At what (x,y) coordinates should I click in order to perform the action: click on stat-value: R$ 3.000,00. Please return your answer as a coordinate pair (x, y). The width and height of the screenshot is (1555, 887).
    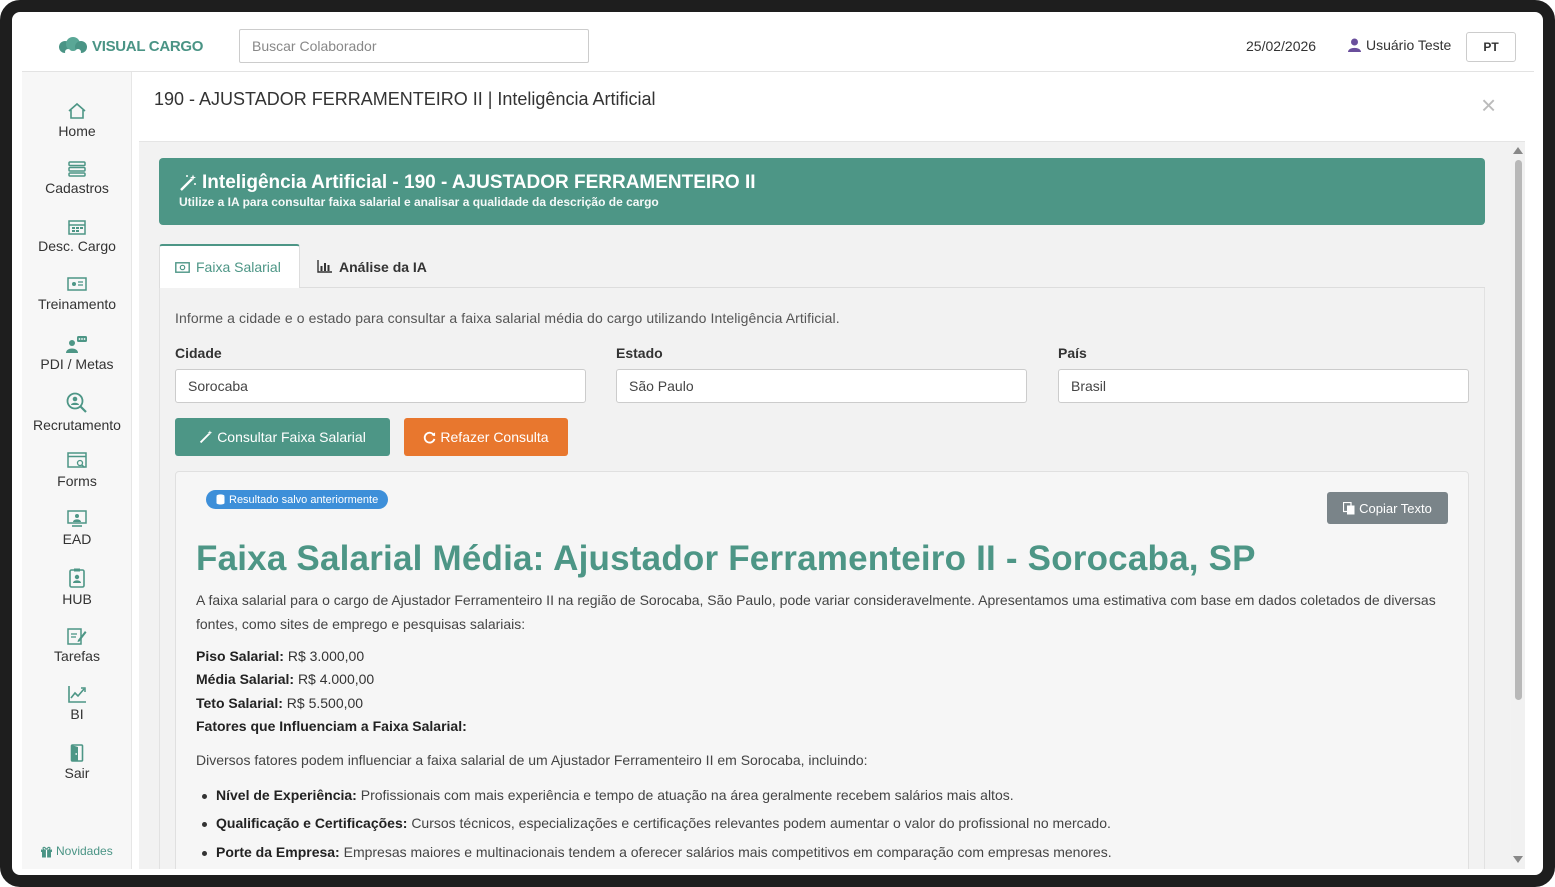
    Looking at the image, I should click on (326, 656).